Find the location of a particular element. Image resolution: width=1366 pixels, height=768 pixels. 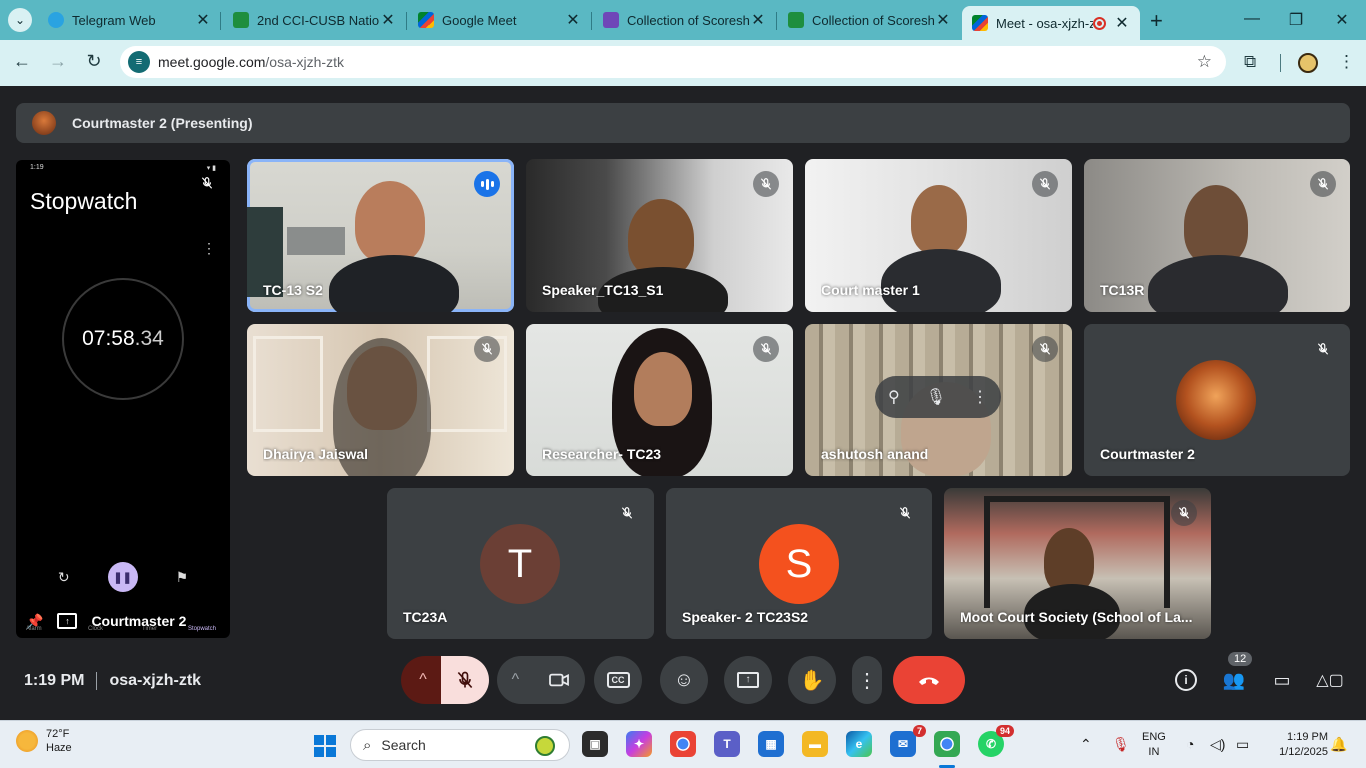

chevron-up-icon: ^ is located at coordinates (516, 680).